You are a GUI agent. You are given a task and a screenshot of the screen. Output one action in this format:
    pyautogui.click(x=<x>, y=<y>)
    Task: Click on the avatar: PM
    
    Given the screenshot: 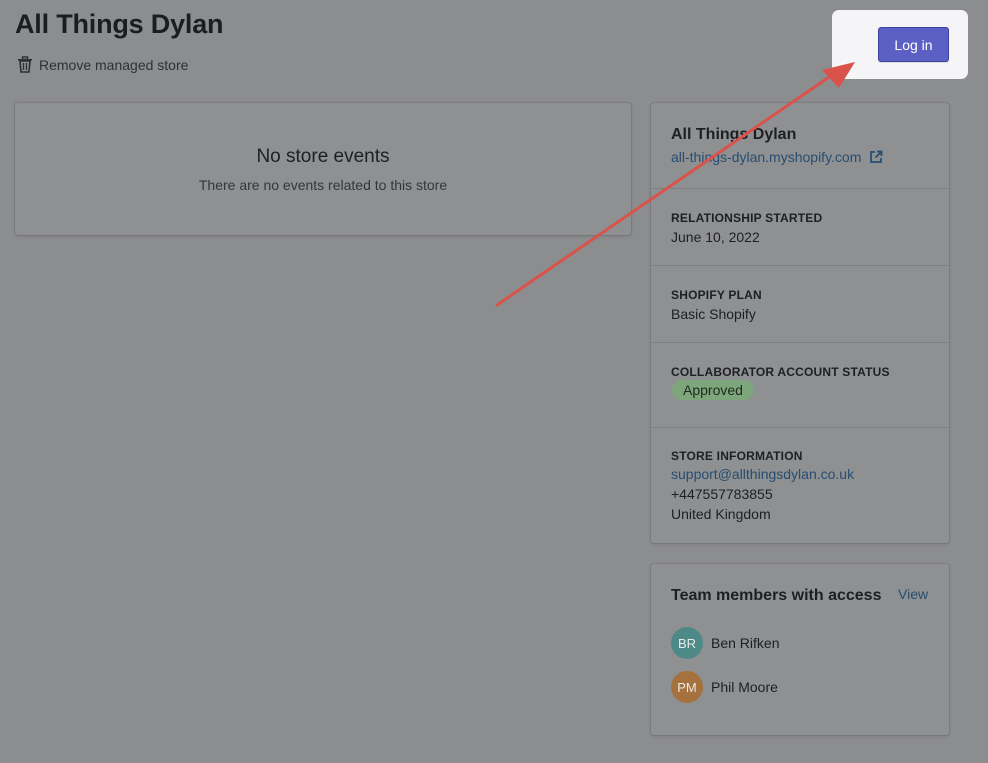 What is the action you would take?
    pyautogui.click(x=687, y=687)
    